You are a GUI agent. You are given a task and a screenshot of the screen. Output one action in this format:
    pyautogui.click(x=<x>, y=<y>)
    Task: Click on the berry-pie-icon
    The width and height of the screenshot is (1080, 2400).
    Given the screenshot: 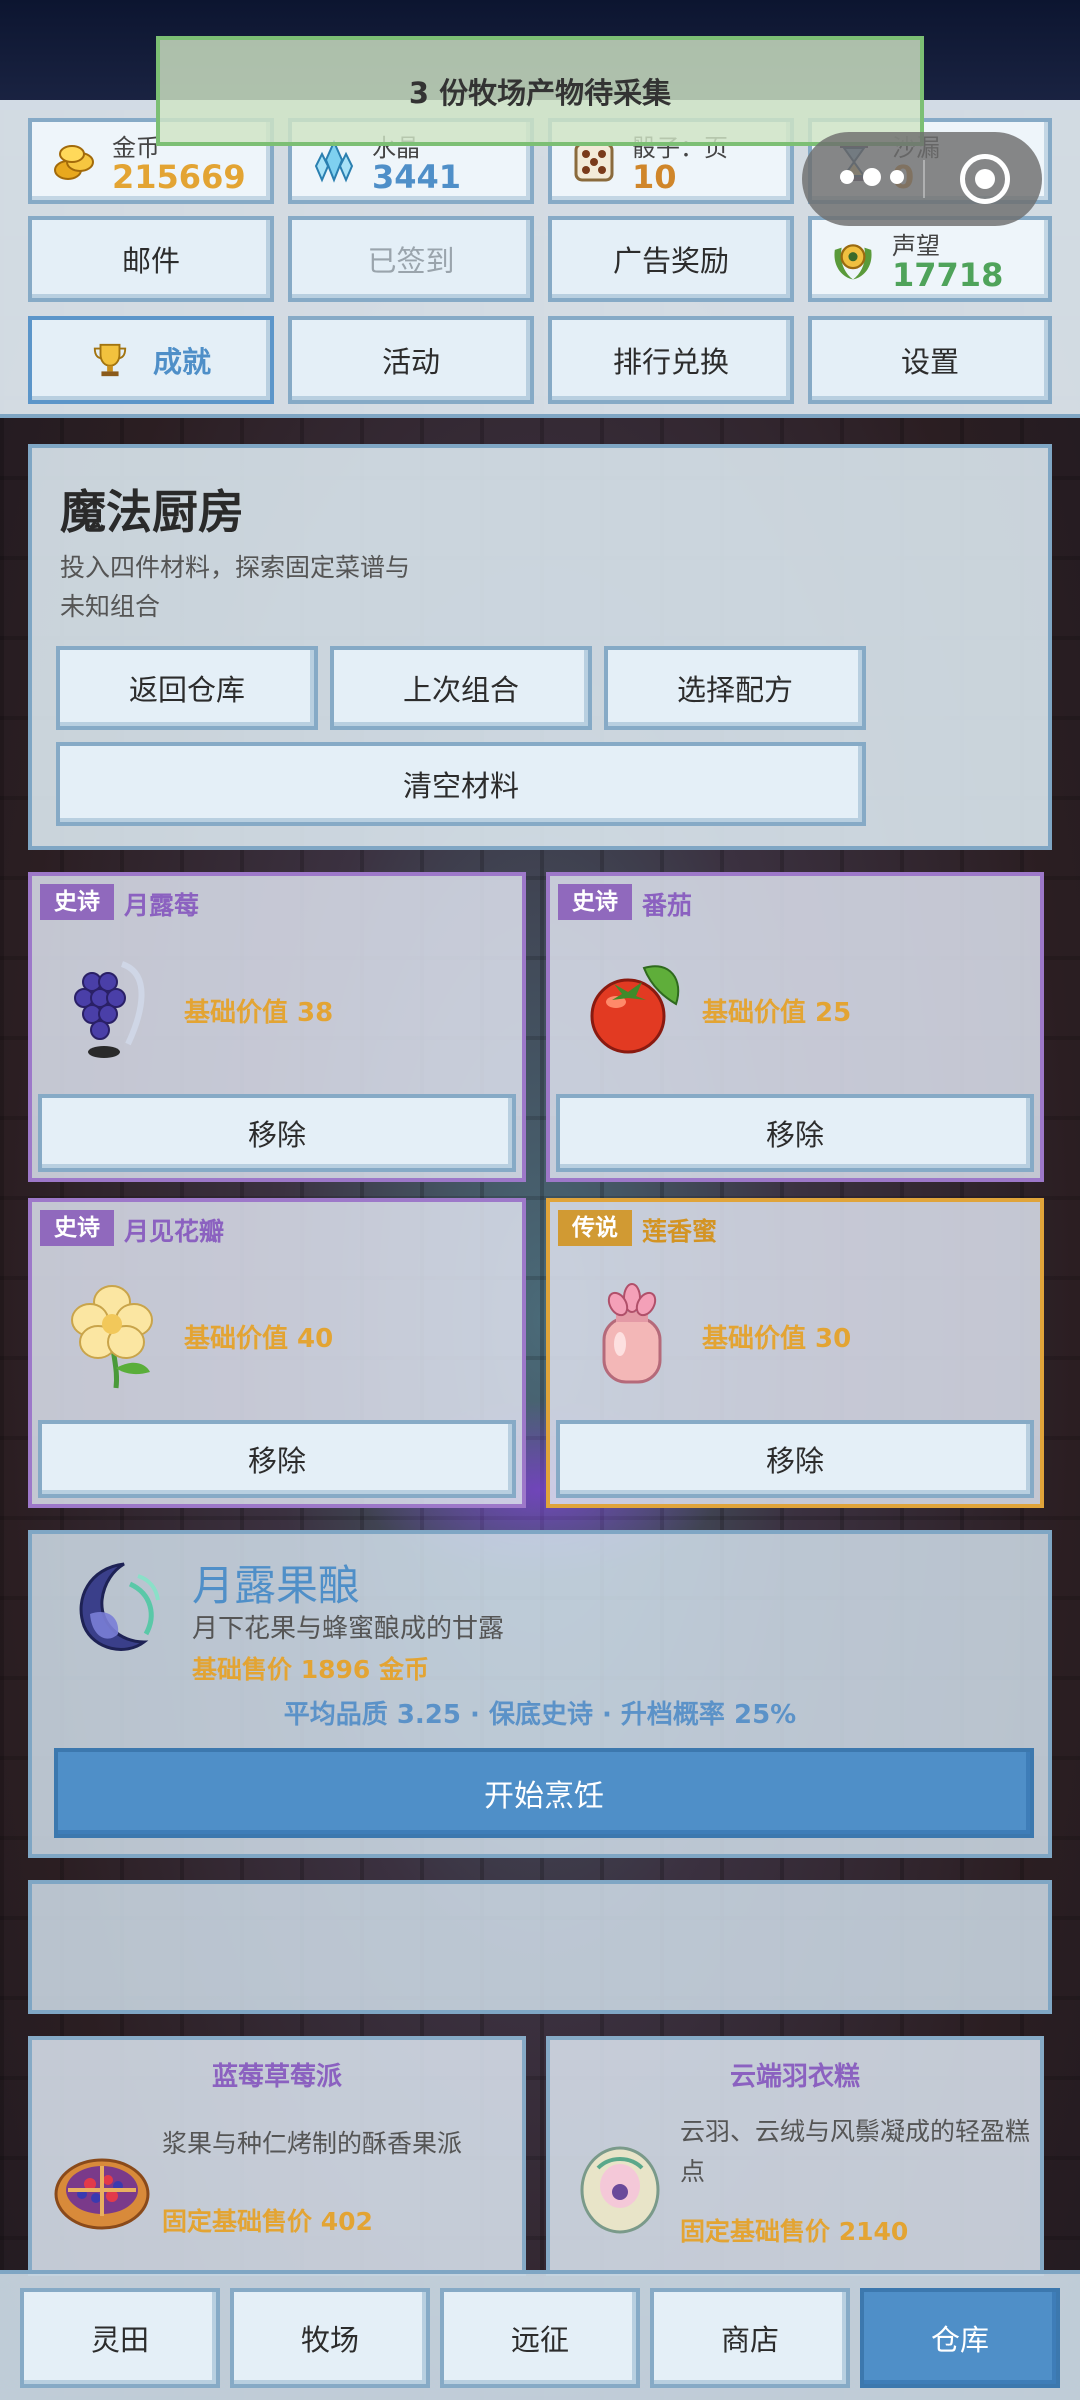 What is the action you would take?
    pyautogui.click(x=102, y=2194)
    